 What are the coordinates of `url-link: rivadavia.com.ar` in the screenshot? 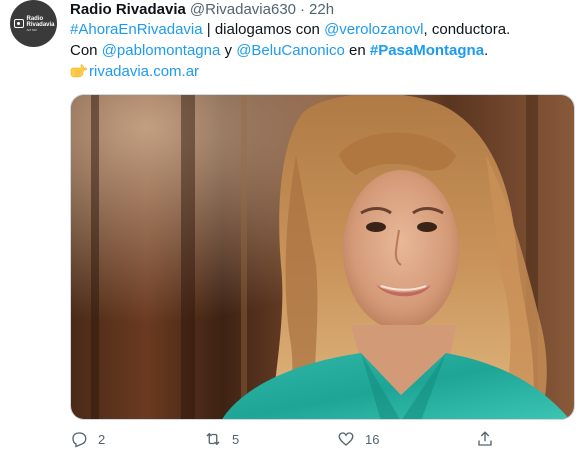 It's located at (144, 71).